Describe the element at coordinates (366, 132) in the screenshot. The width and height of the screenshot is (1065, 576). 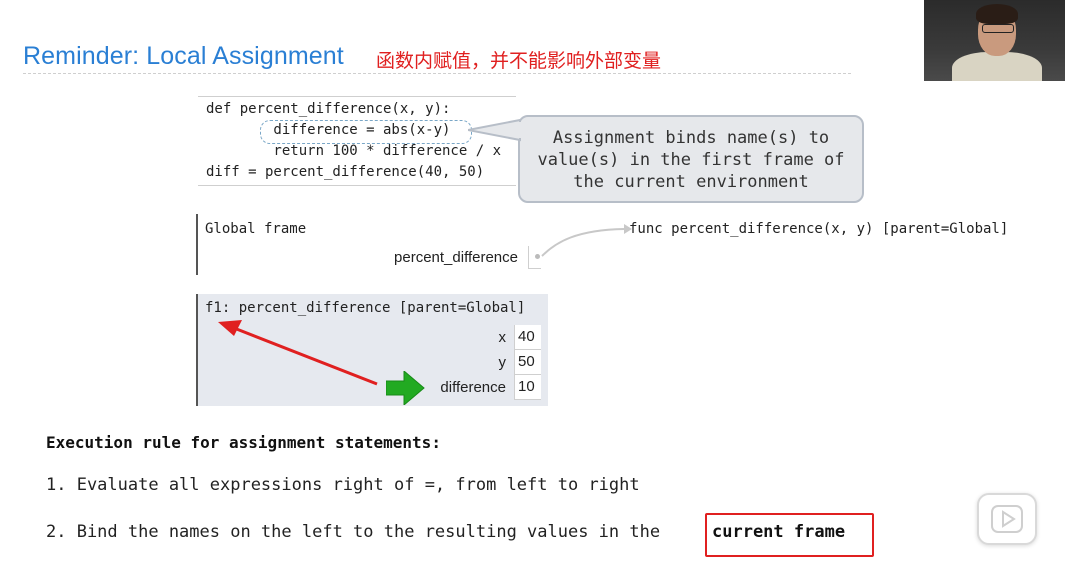
I see `assignment-highlight` at that location.